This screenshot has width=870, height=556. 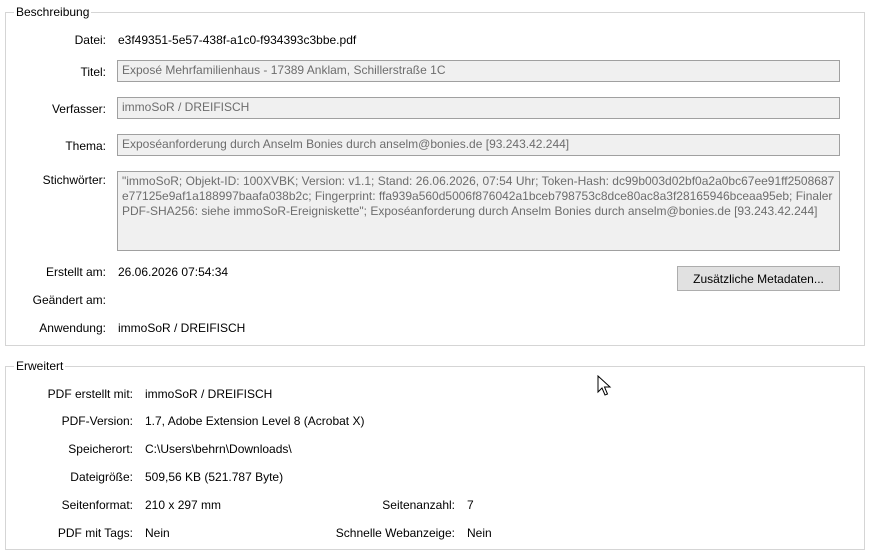 I want to click on producer-value: immoSoR / DREIFISCH, so click(x=209, y=394).